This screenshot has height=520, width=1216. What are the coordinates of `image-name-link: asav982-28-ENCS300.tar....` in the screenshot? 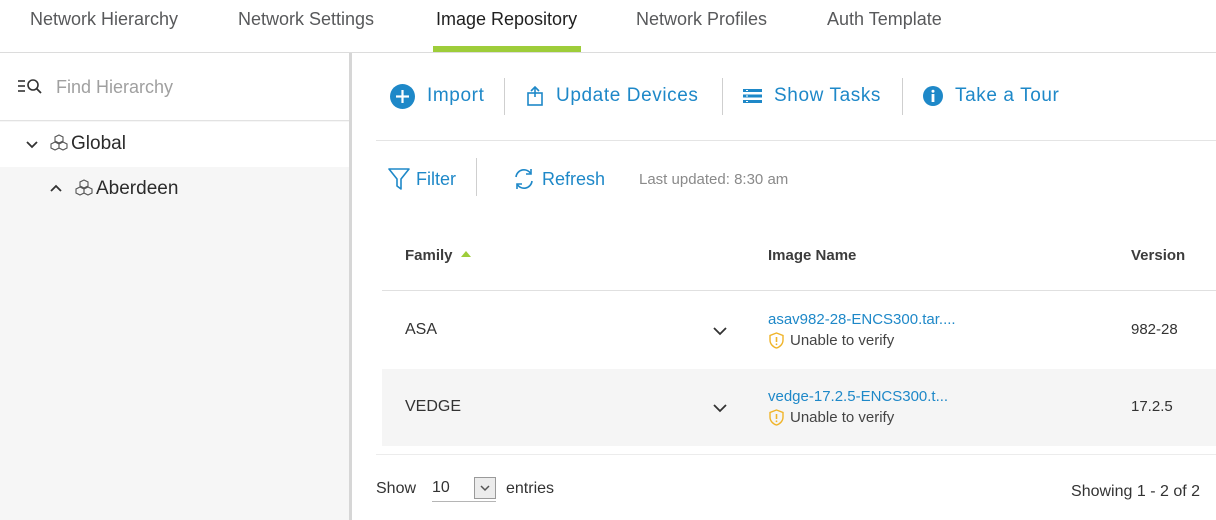 It's located at (862, 319).